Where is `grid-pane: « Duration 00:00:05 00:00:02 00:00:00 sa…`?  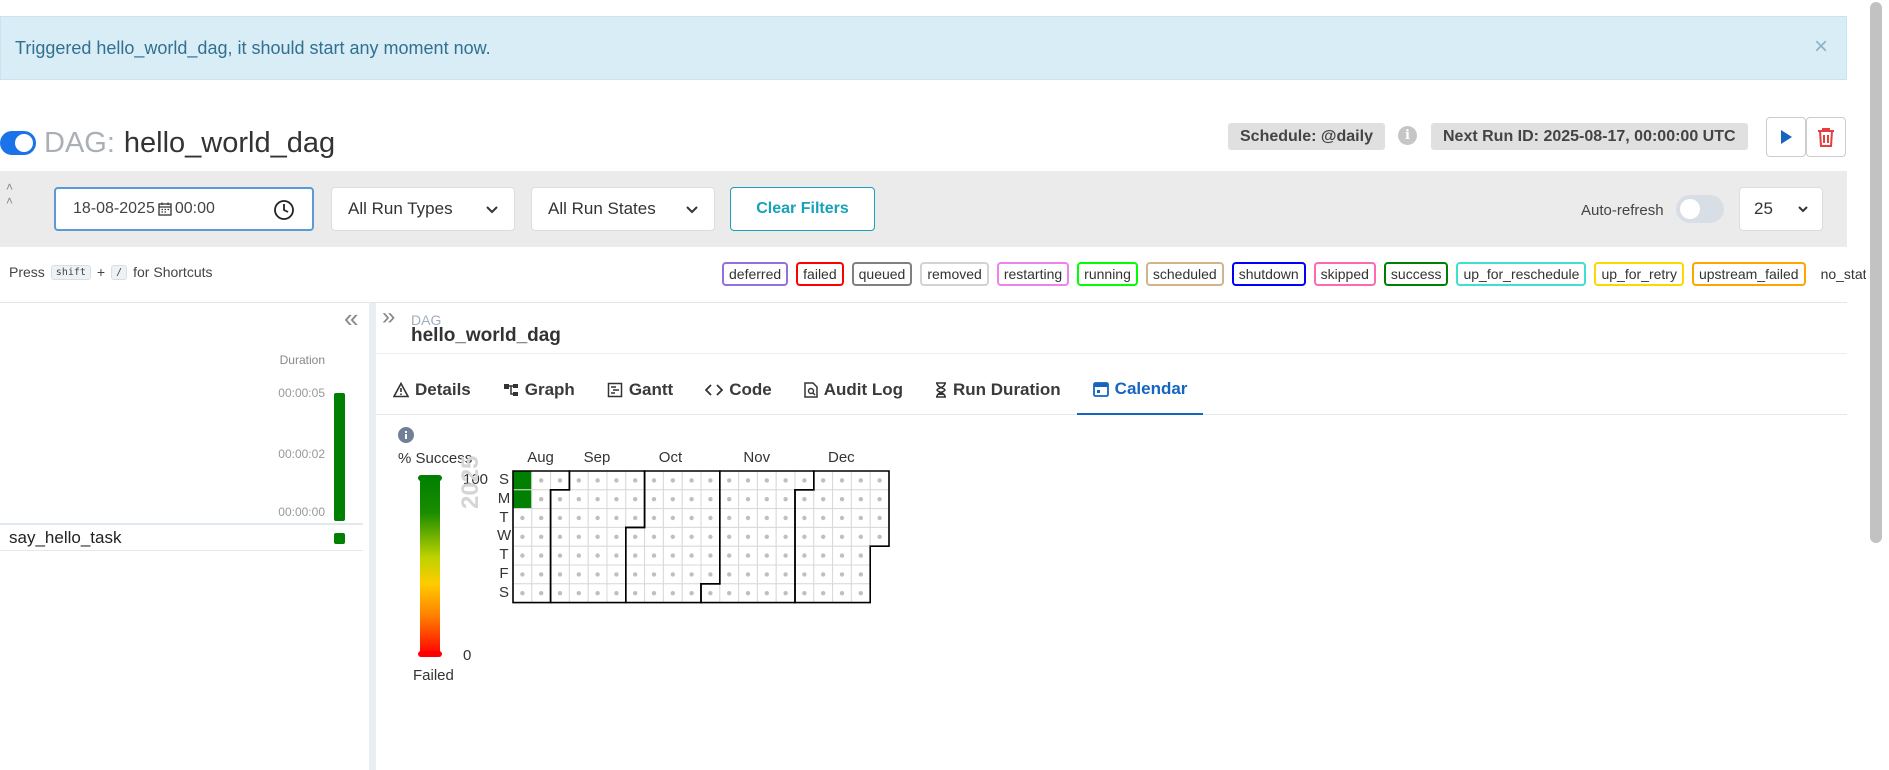 grid-pane: « Duration 00:00:05 00:00:02 00:00:00 sa… is located at coordinates (185, 536).